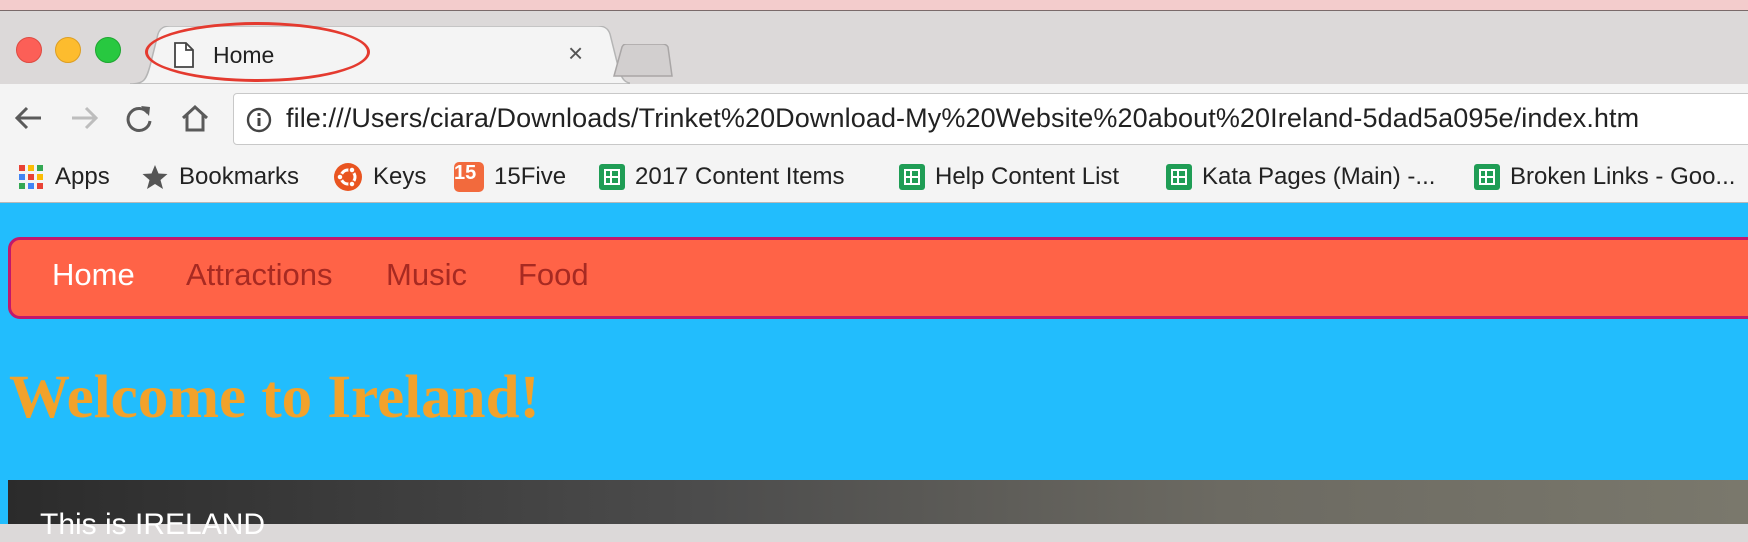 Image resolution: width=1748 pixels, height=542 pixels. What do you see at coordinates (740, 176) in the screenshot?
I see `bookmark-label: 2017 Content Items` at bounding box center [740, 176].